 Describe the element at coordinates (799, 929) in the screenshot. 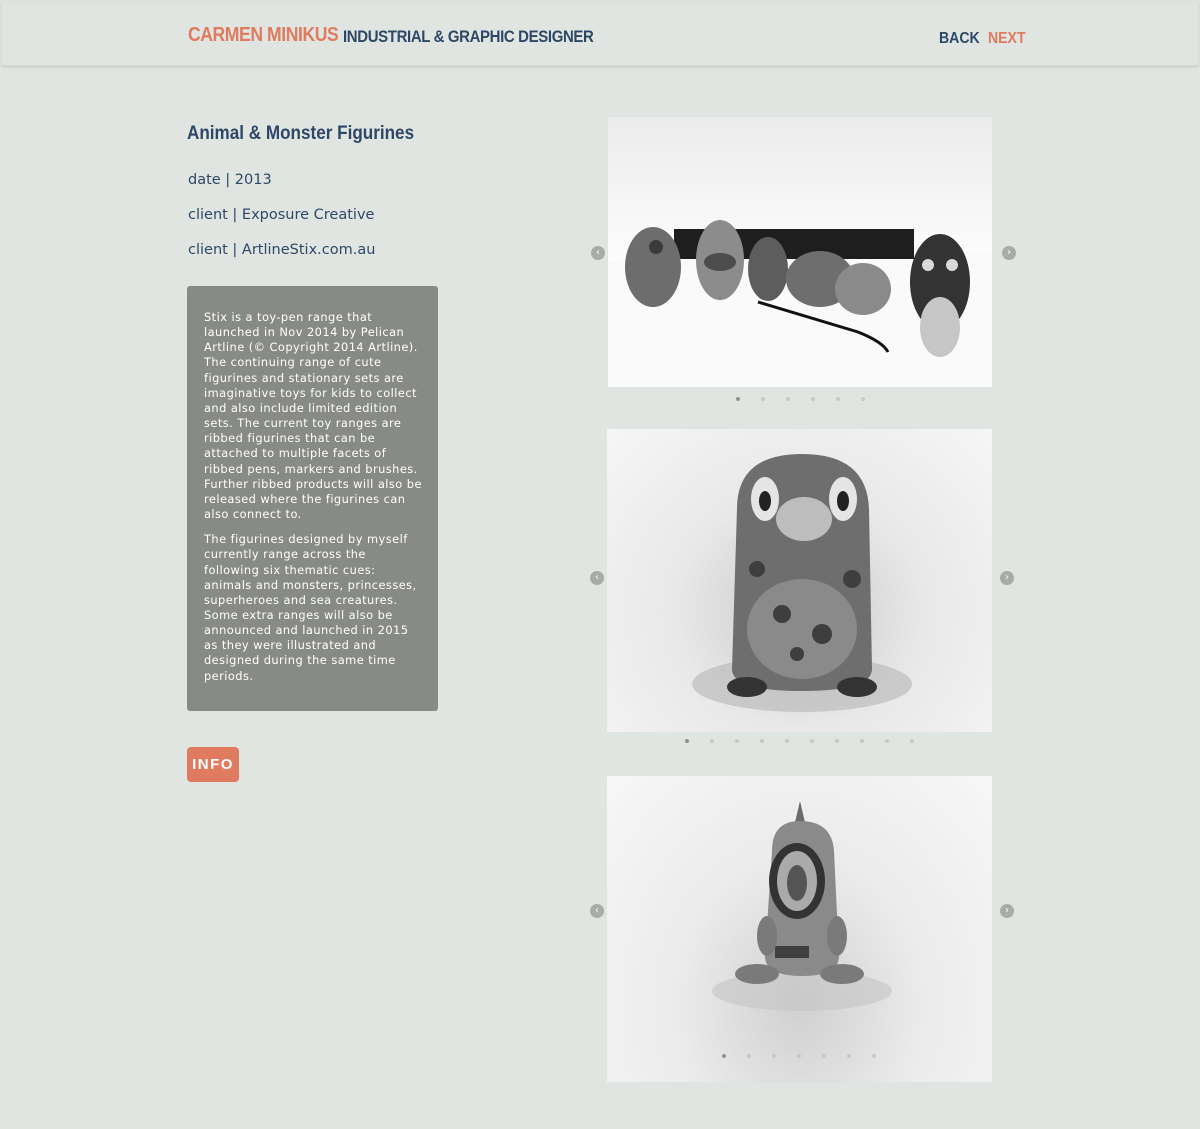

I see `slide-image-cyclops-monster` at that location.